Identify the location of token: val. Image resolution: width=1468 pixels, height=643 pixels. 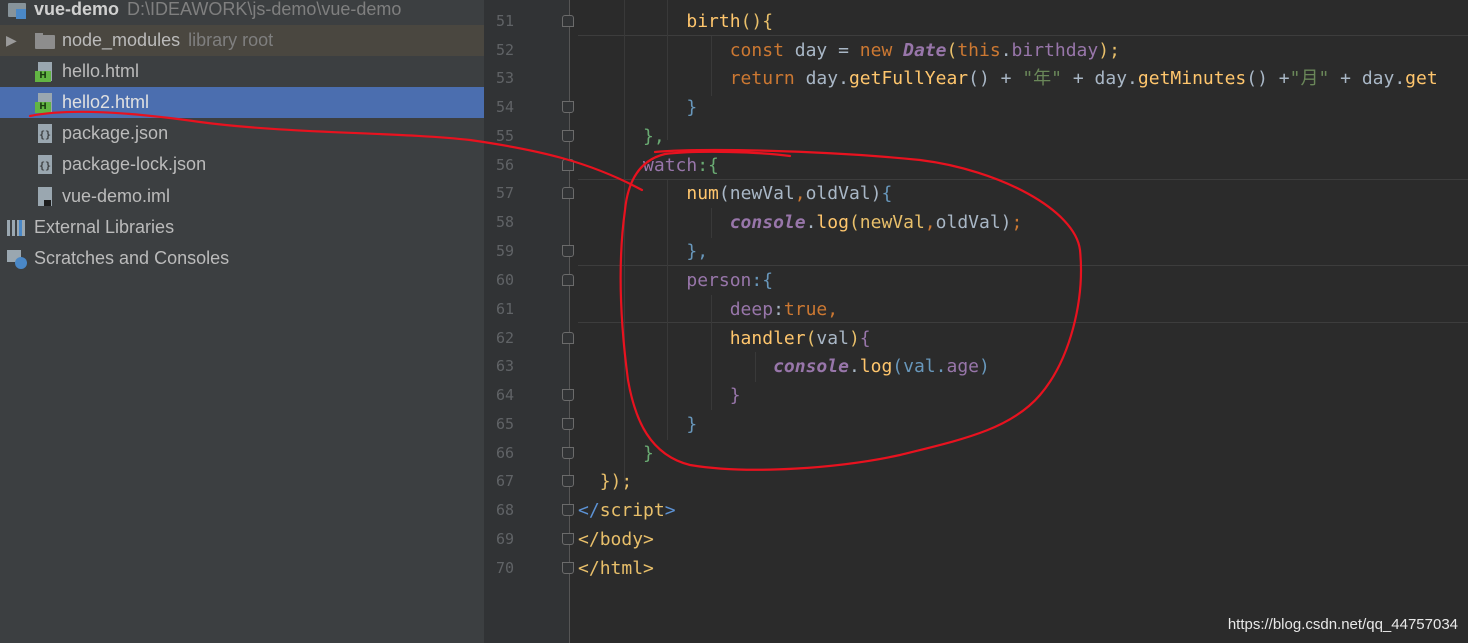
(832, 338).